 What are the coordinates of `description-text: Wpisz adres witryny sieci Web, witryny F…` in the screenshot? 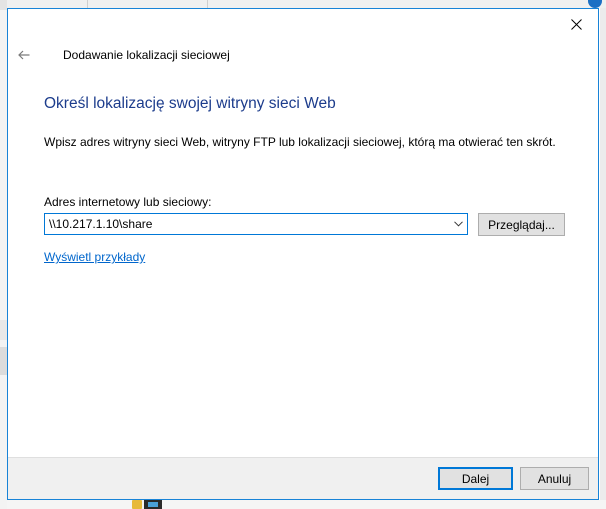 It's located at (300, 142).